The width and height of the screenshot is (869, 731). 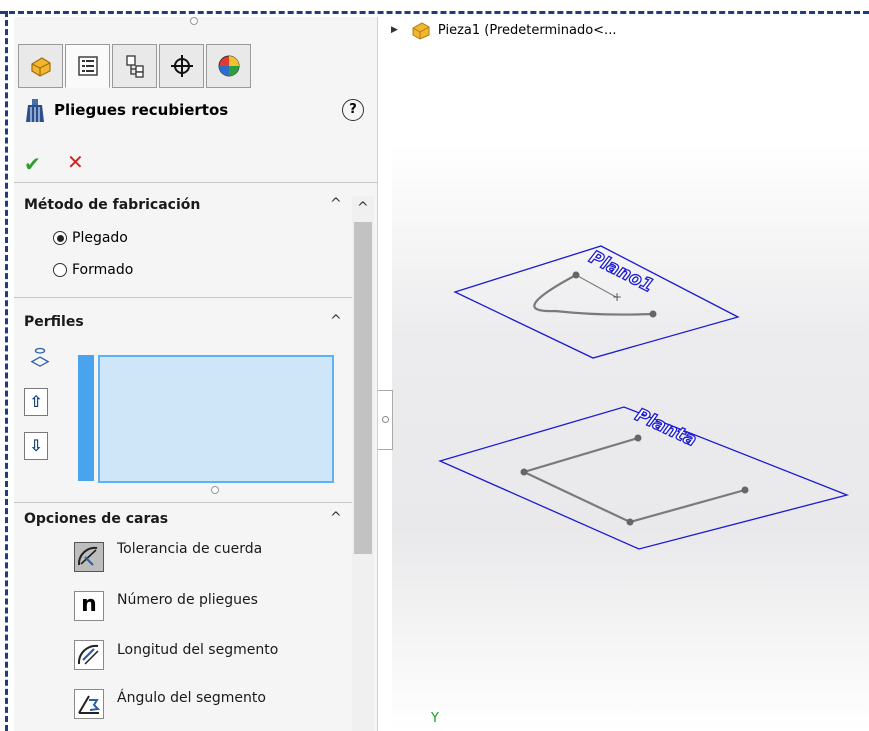 I want to click on radio-selected-icon, so click(x=60, y=238).